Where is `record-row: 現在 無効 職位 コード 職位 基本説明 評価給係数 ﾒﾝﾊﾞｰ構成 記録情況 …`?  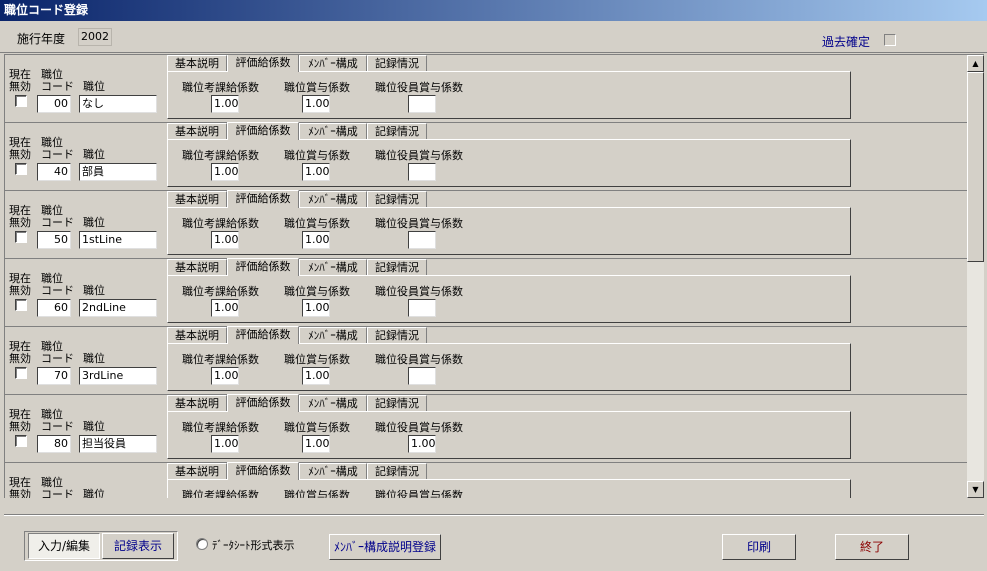
record-row: 現在 無効 職位 コード 職位 基本説明 評価給係数 ﾒﾝﾊﾞｰ構成 記録情況 … is located at coordinates (486, 480).